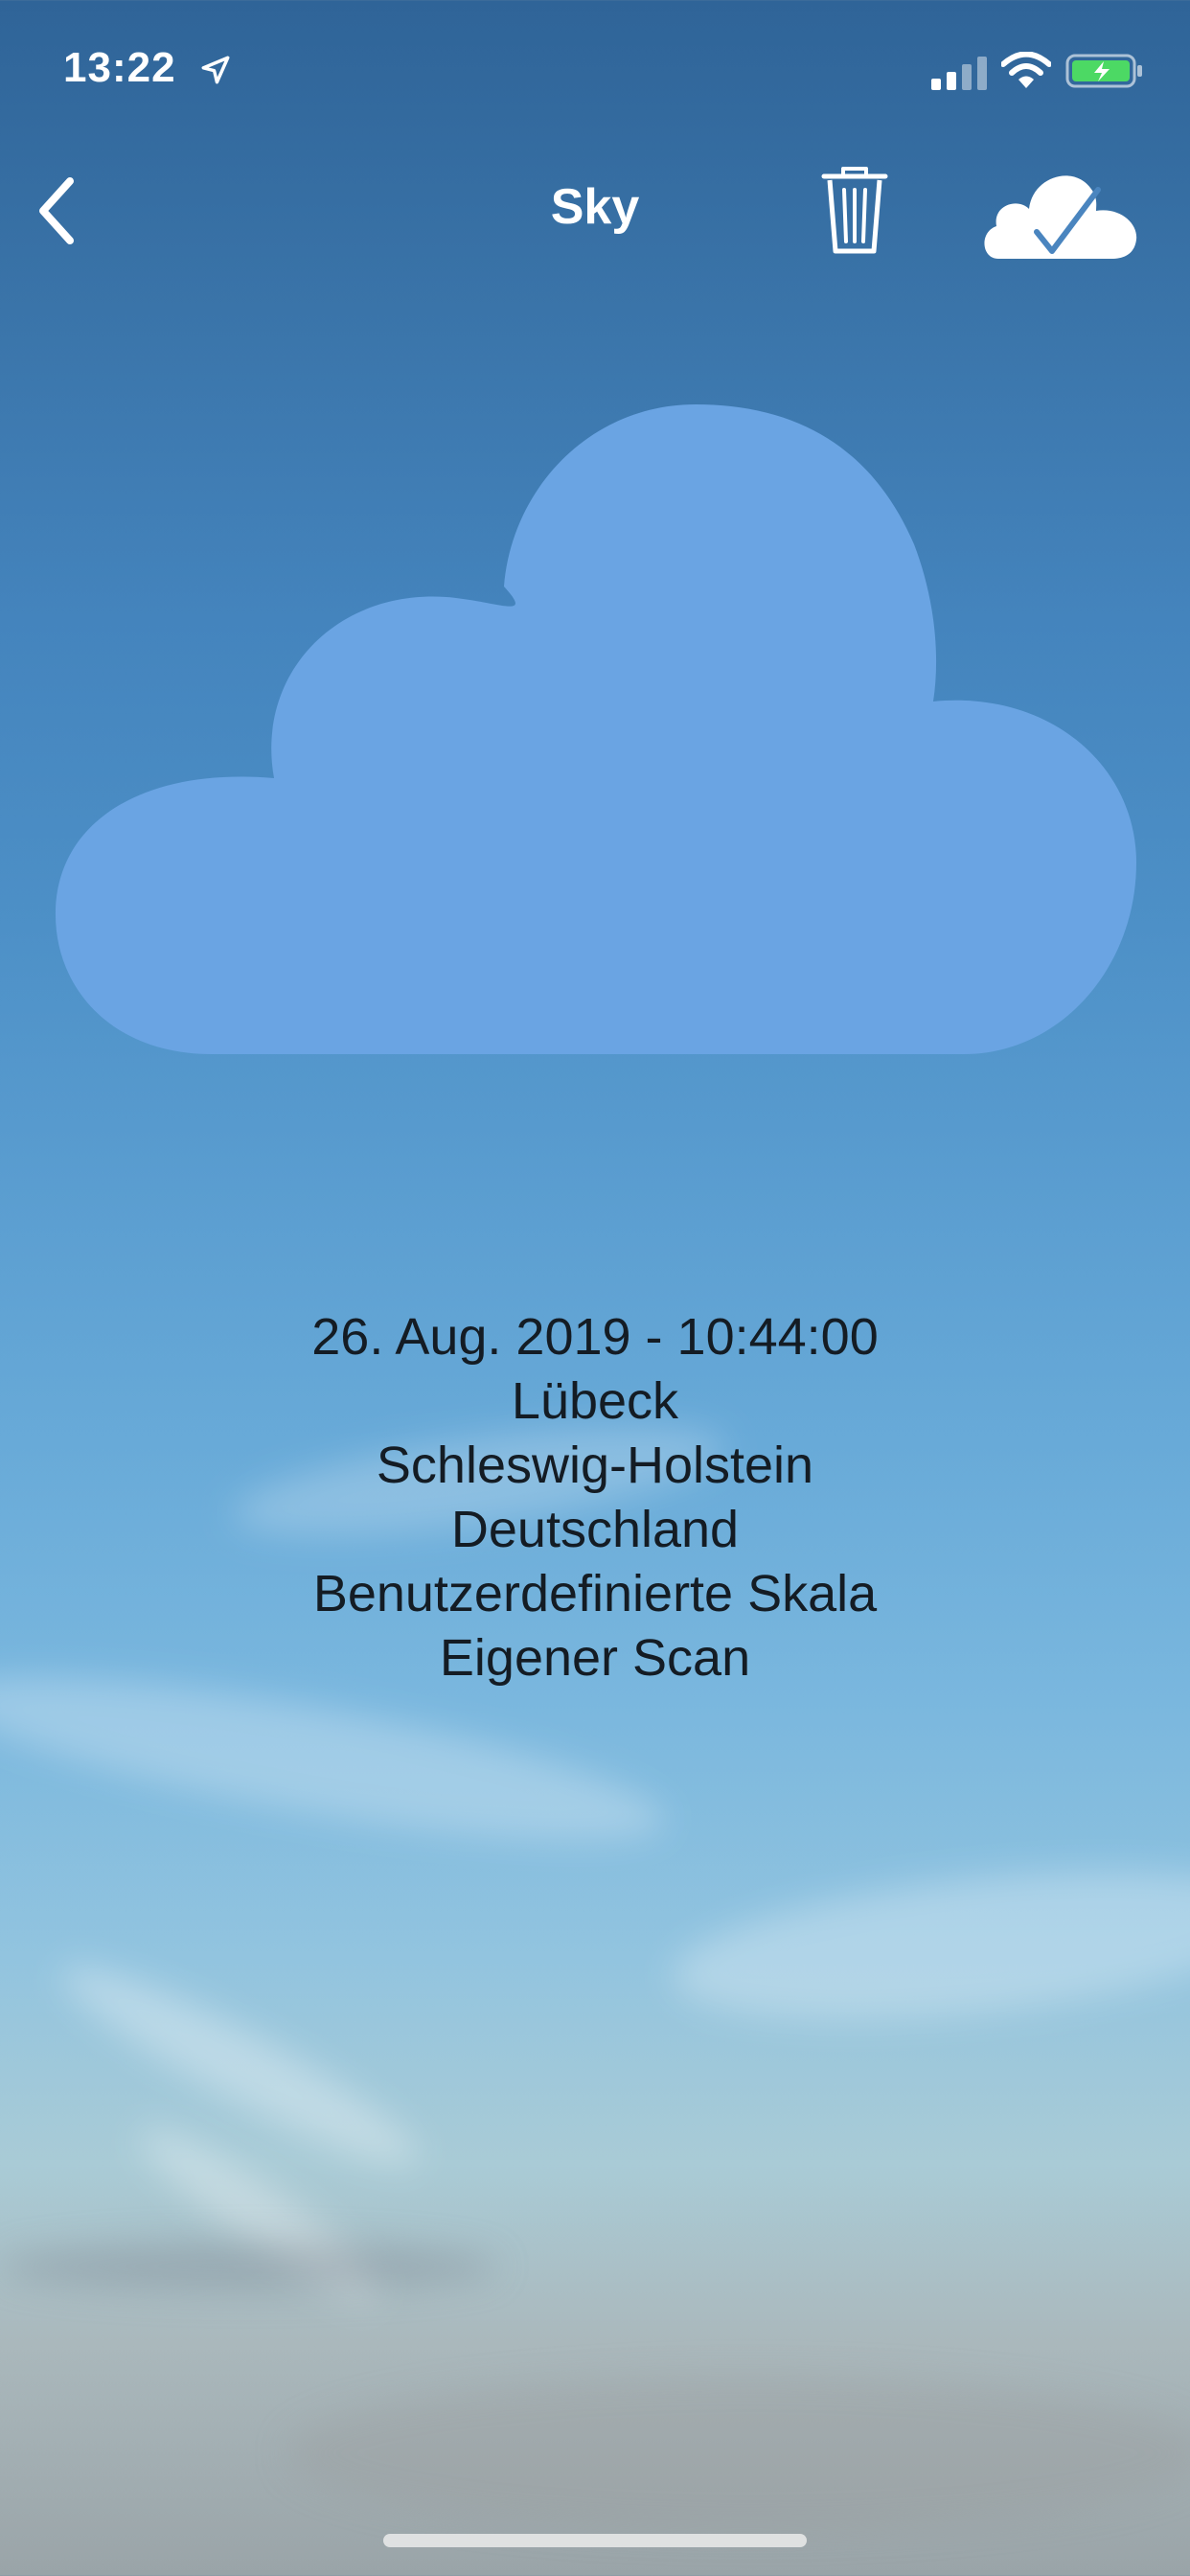 This screenshot has height=2576, width=1190. Describe the element at coordinates (595, 2540) in the screenshot. I see `home-indicator` at that location.